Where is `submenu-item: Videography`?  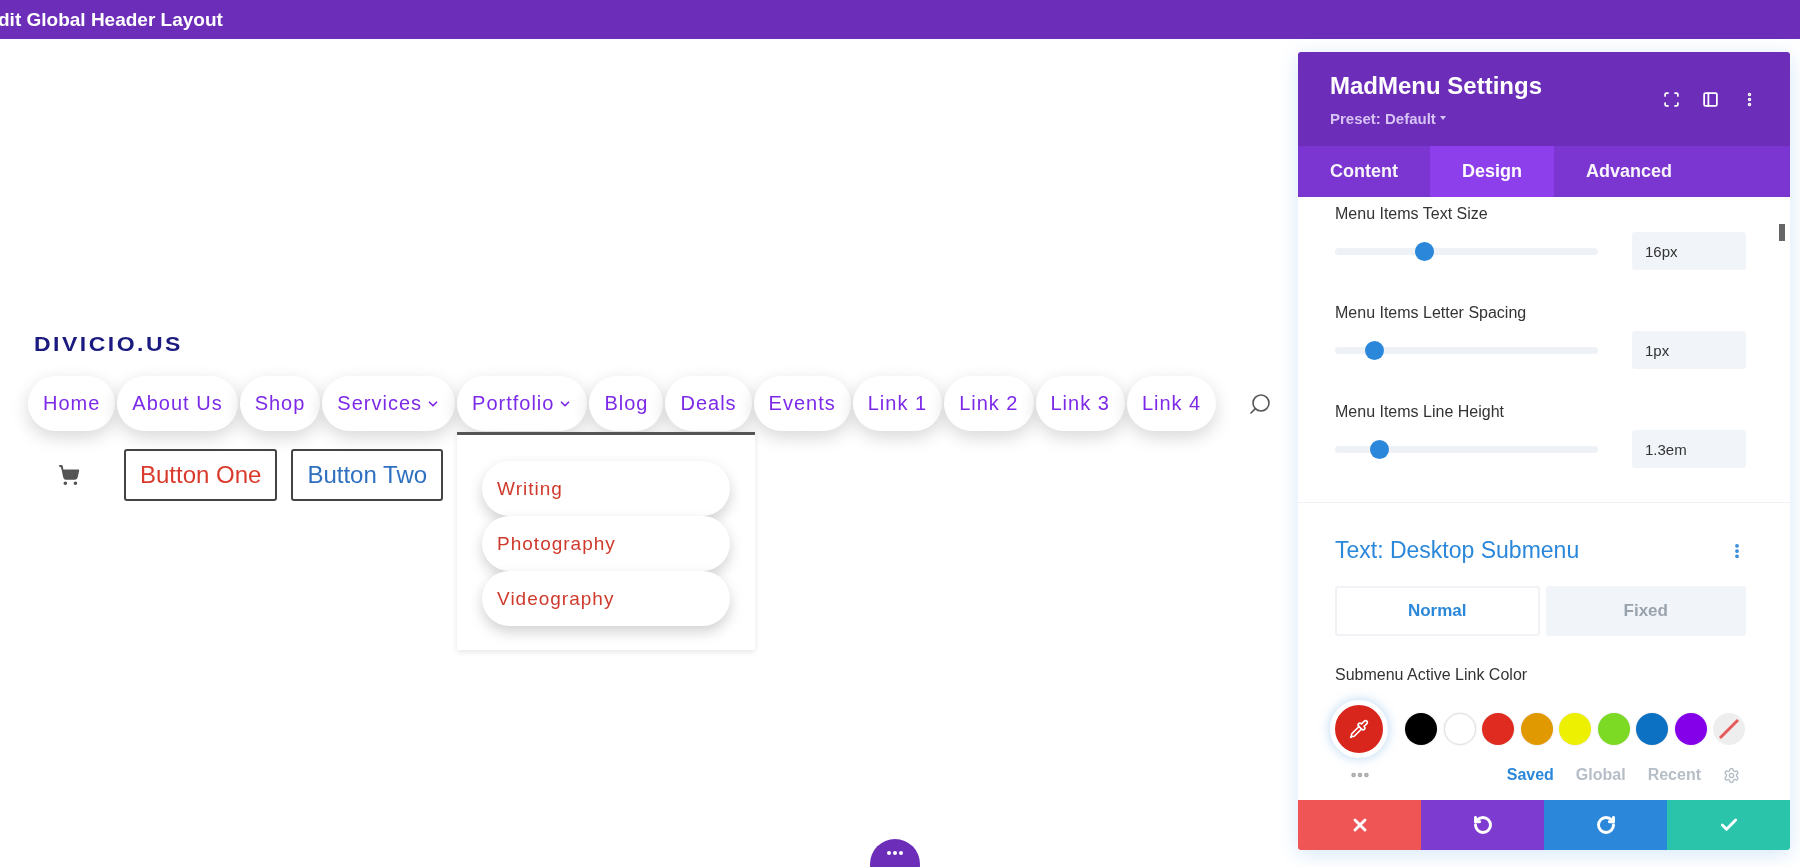 submenu-item: Videography is located at coordinates (606, 598).